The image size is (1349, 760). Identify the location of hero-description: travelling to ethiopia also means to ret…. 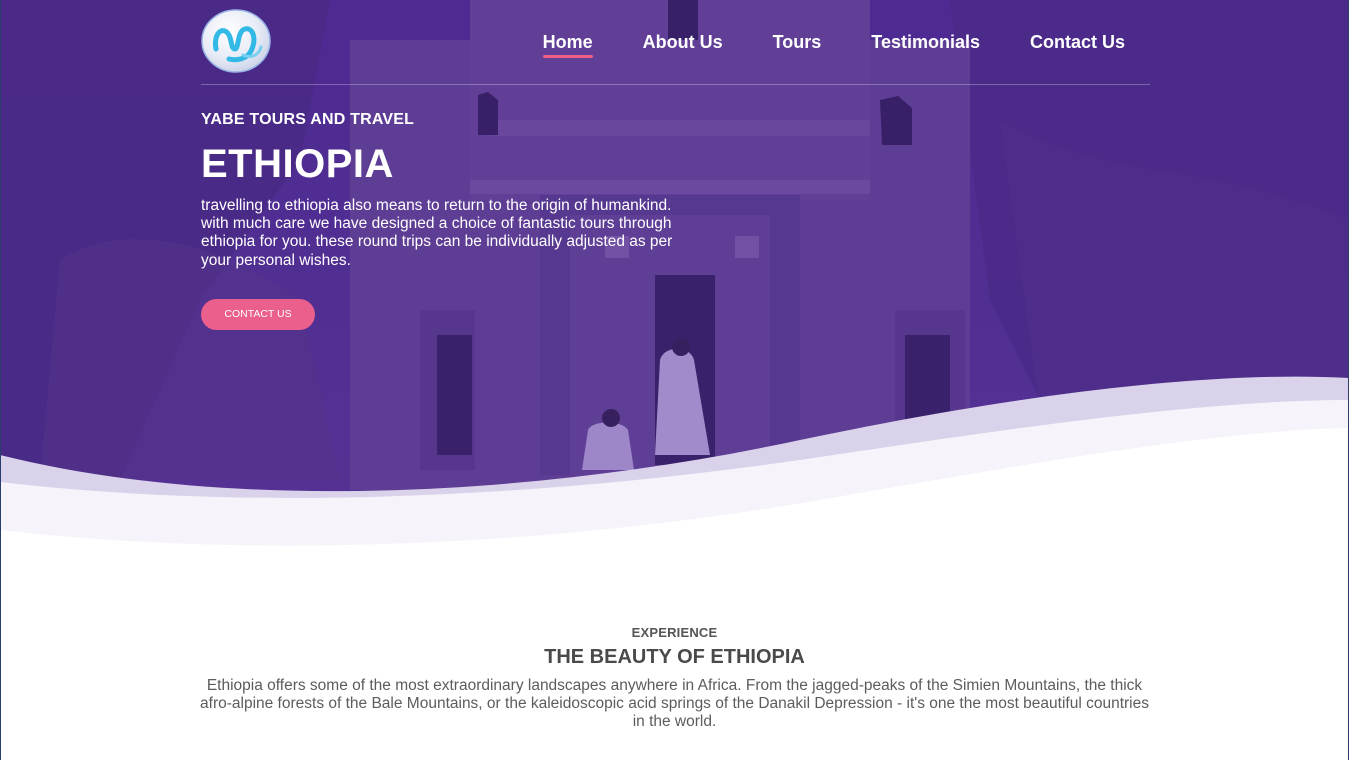
(437, 233).